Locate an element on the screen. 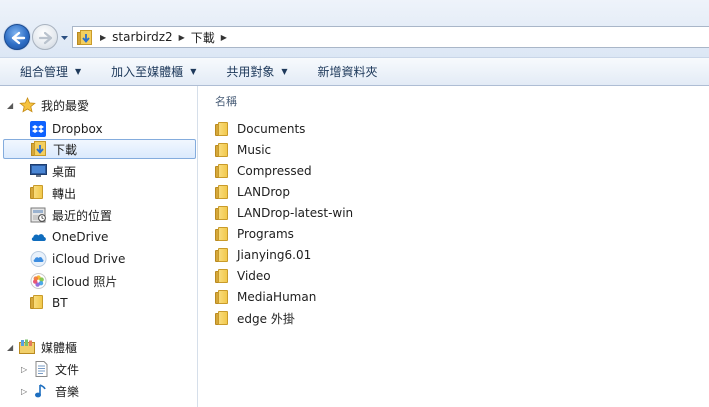  address-box: ▶ starbirdz2 ▶ 下載 ▶ is located at coordinates (390, 37).